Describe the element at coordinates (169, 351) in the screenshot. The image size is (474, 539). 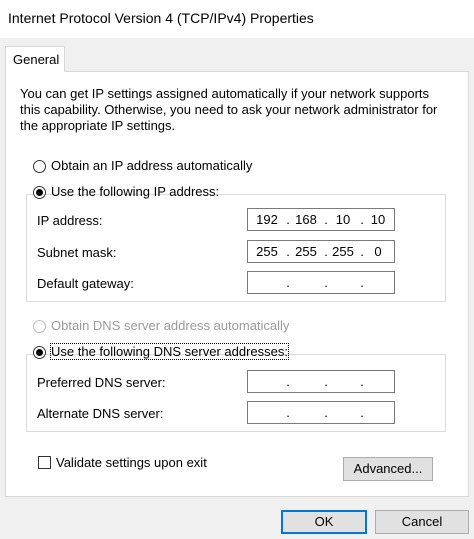
I see `radio-use-following-dns-label: Use the following DNS server addresses:` at that location.